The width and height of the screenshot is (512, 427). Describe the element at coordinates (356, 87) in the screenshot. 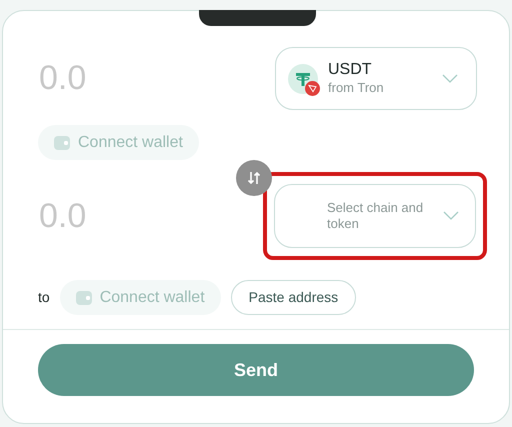

I see `token-chain: from Tron` at that location.